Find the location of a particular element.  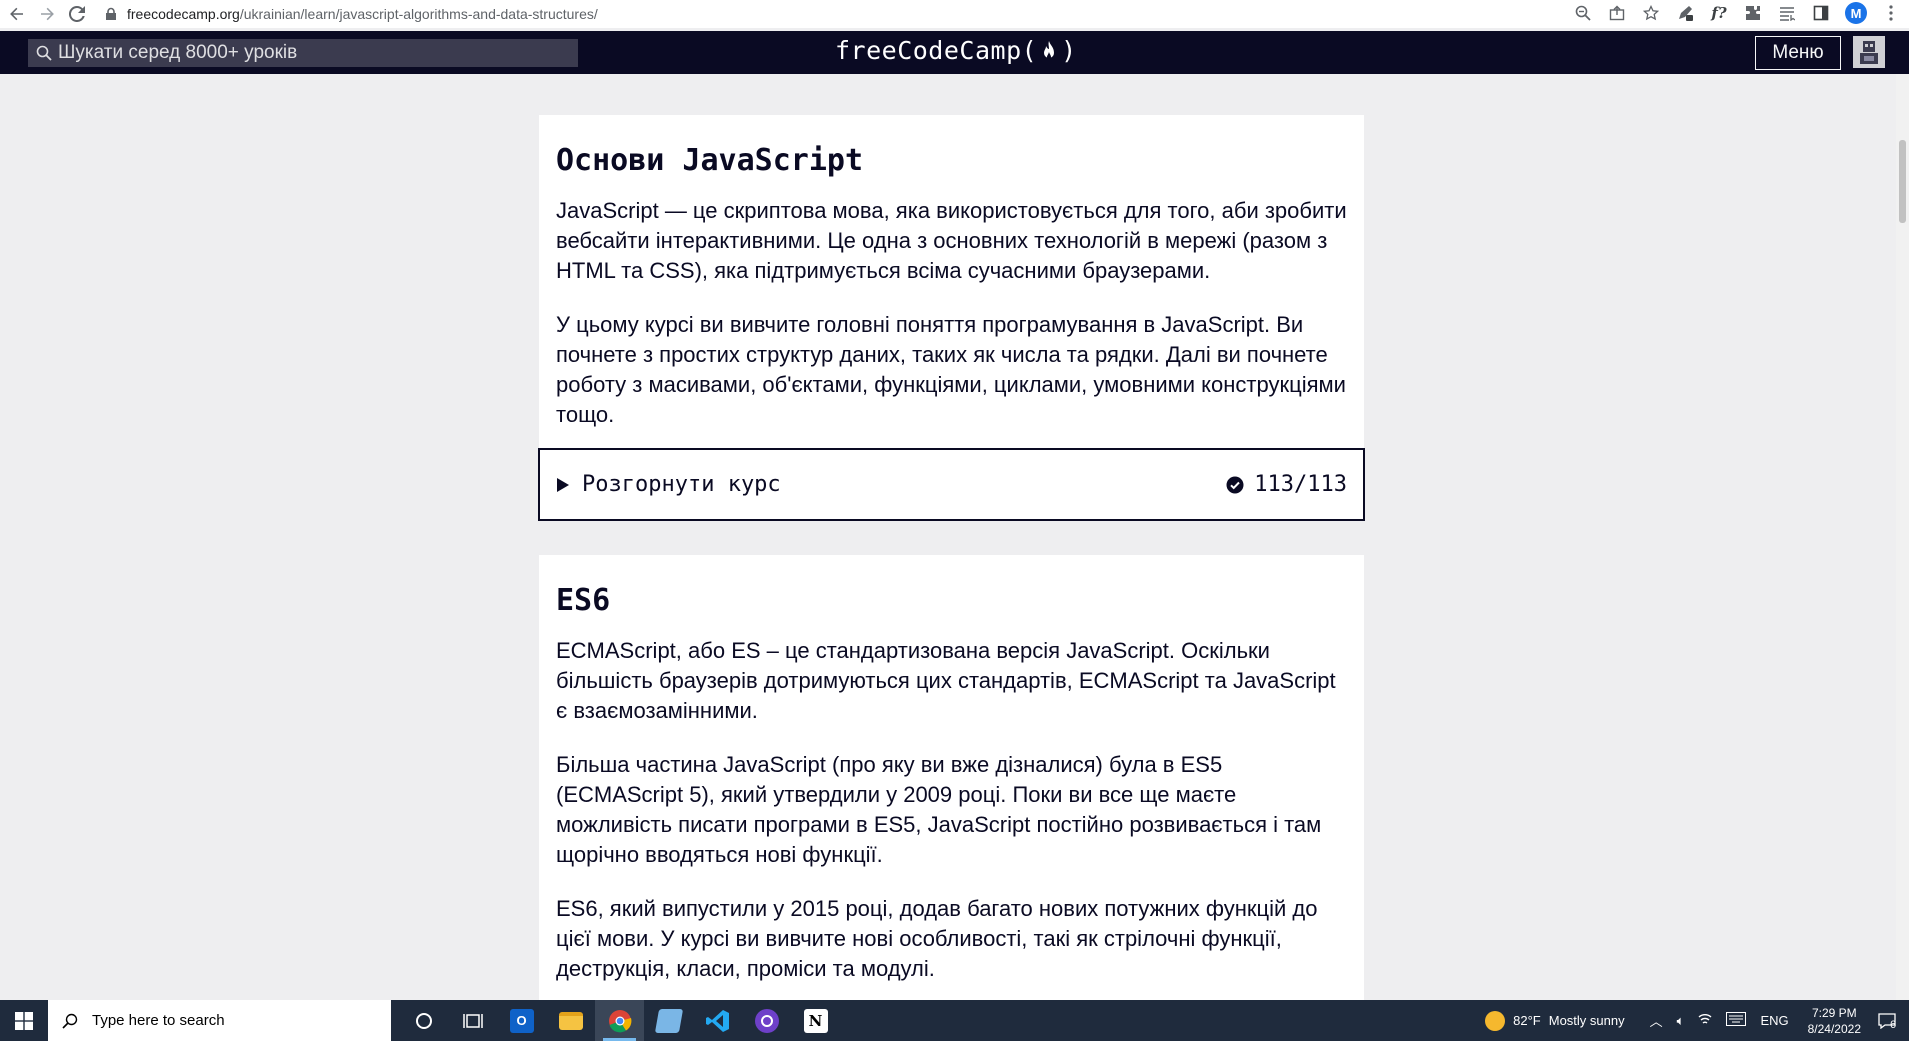

weather-widget: 82°F Mostly sunny is located at coordinates (1555, 1020).